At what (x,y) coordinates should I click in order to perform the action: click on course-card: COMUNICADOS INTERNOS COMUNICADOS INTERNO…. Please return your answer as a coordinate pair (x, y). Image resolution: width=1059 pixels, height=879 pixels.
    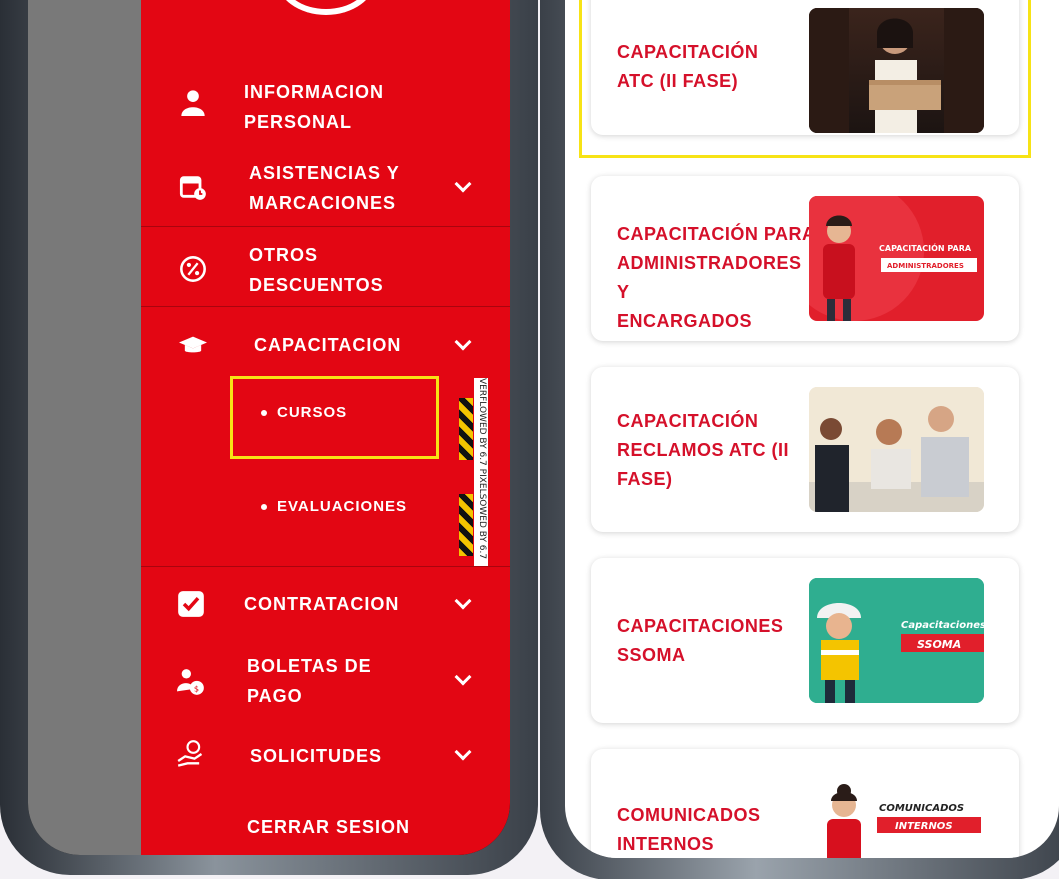
    Looking at the image, I should click on (805, 803).